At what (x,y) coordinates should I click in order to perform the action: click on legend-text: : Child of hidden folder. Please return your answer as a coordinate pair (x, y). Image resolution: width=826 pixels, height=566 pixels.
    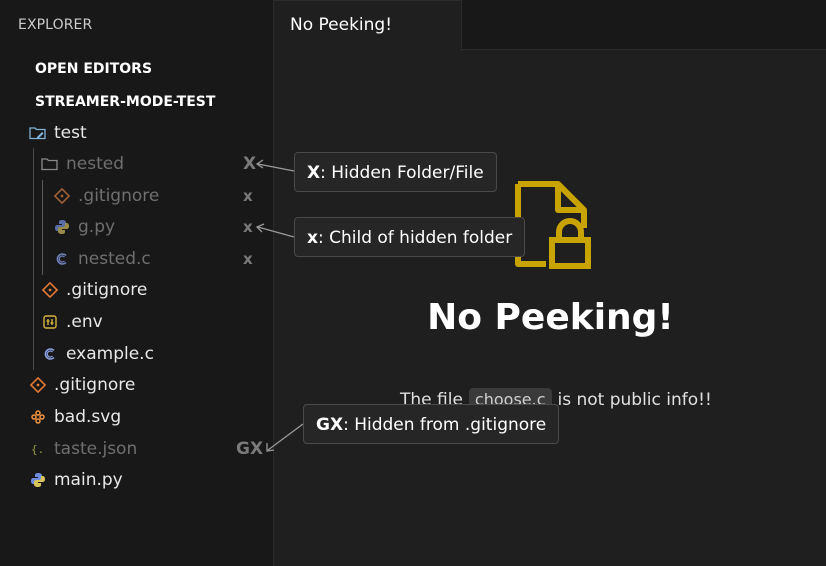
    Looking at the image, I should click on (415, 238).